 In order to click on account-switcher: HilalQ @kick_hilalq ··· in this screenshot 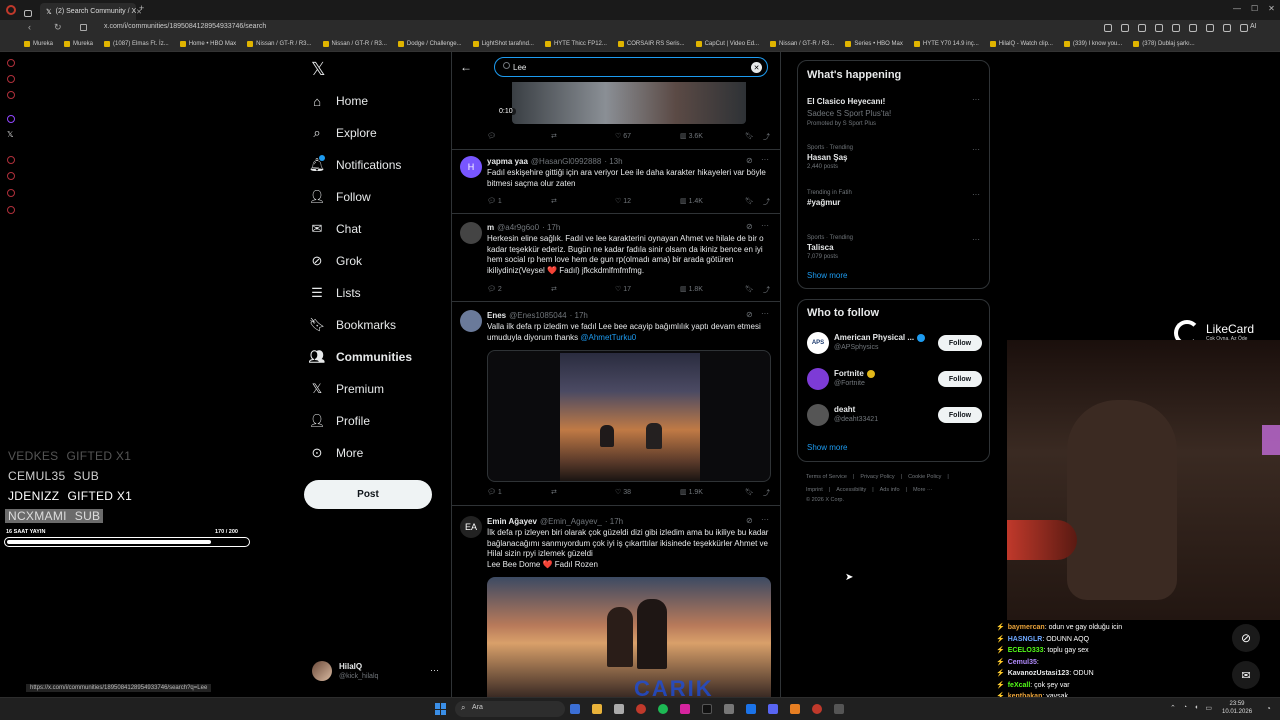, I will do `click(377, 673)`.